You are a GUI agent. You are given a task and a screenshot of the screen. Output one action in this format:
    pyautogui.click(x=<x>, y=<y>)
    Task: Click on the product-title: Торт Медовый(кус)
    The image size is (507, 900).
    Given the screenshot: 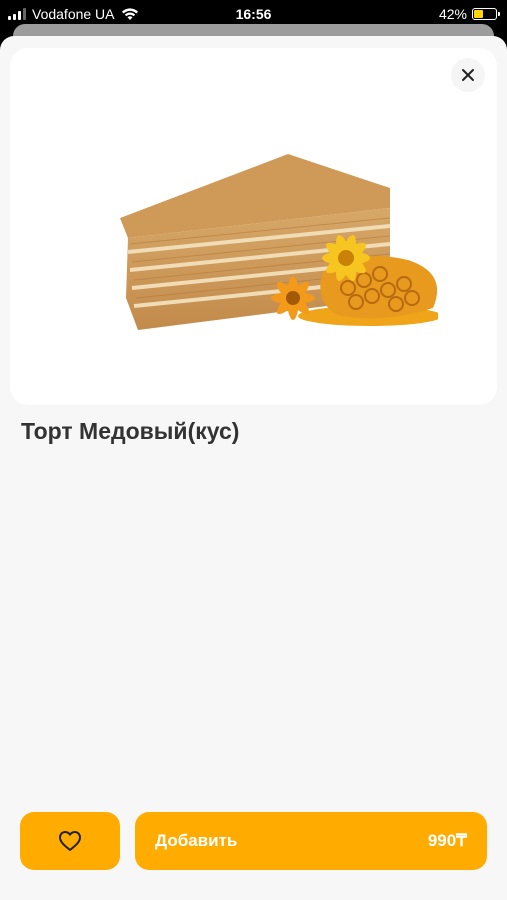 What is the action you would take?
    pyautogui.click(x=130, y=431)
    